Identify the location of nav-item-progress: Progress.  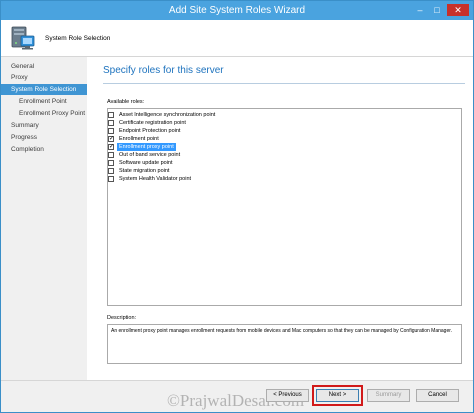
(44, 137).